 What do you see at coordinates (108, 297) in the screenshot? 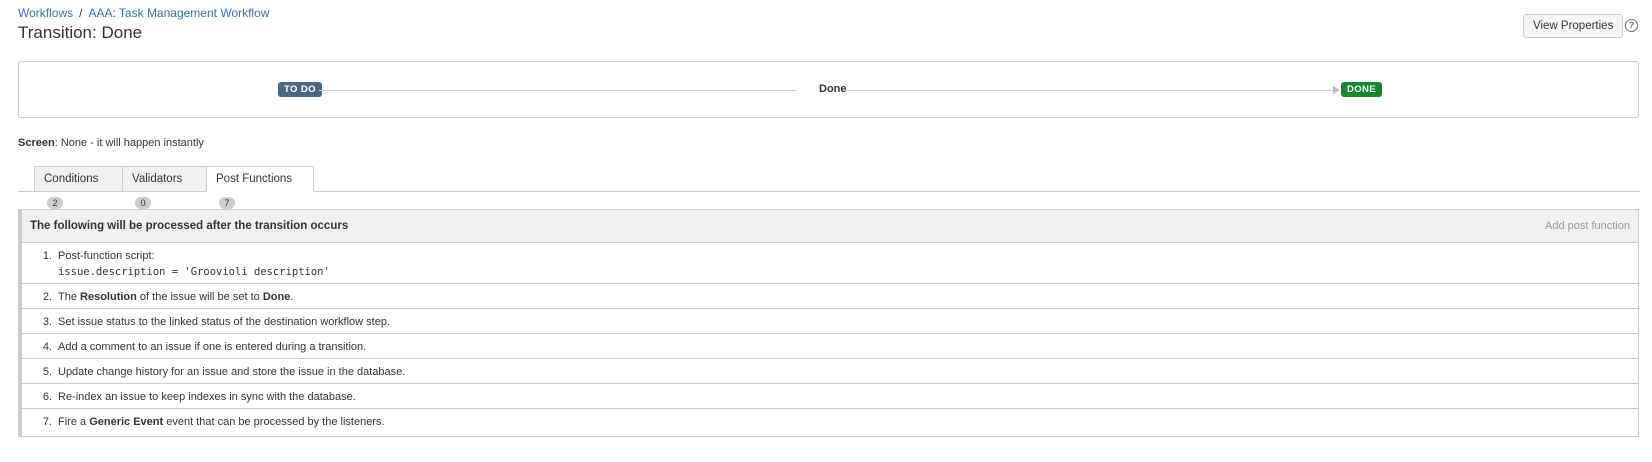
I see `item-text-bold: Resolution` at bounding box center [108, 297].